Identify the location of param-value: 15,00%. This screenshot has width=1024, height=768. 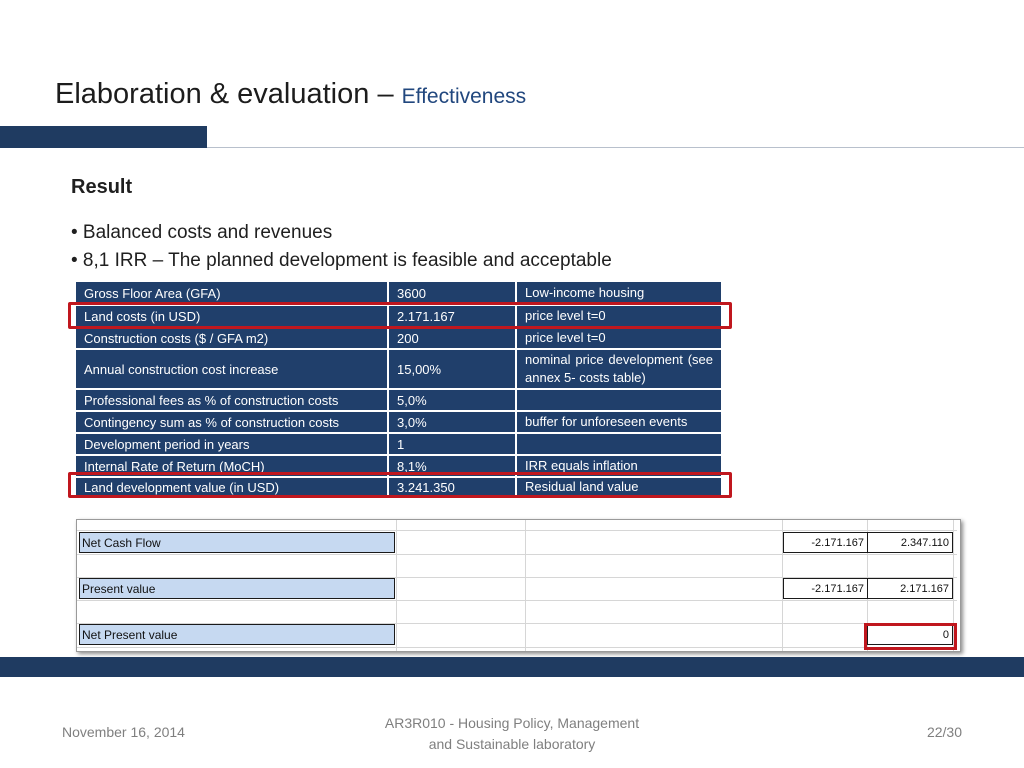
(452, 369).